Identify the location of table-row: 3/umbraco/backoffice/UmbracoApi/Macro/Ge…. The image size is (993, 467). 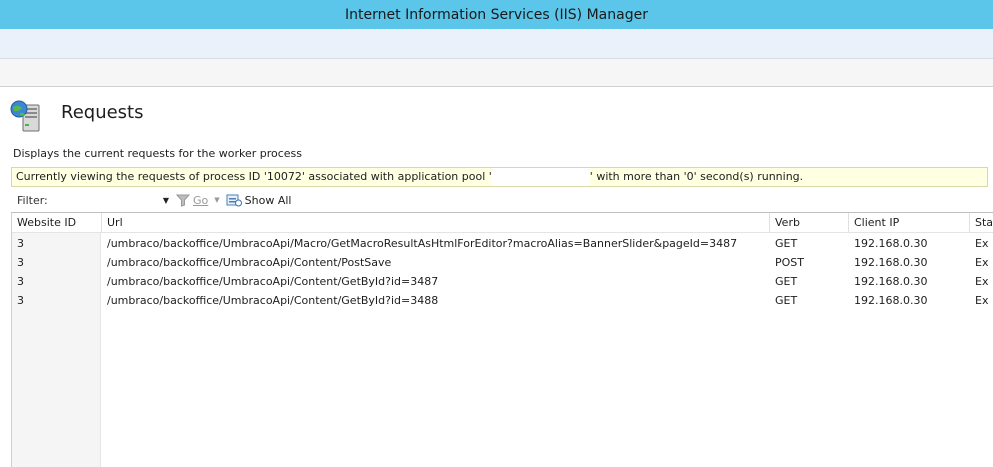
(502, 243).